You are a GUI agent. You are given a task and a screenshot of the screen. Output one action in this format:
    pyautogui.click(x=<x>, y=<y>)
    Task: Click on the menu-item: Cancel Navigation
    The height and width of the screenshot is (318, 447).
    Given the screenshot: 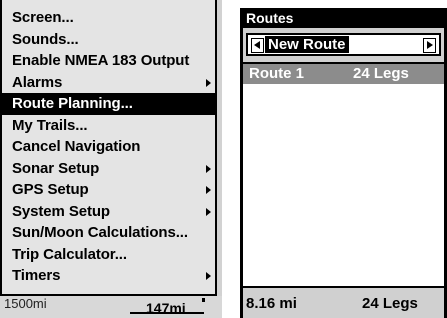 What is the action you would take?
    pyautogui.click(x=108, y=147)
    